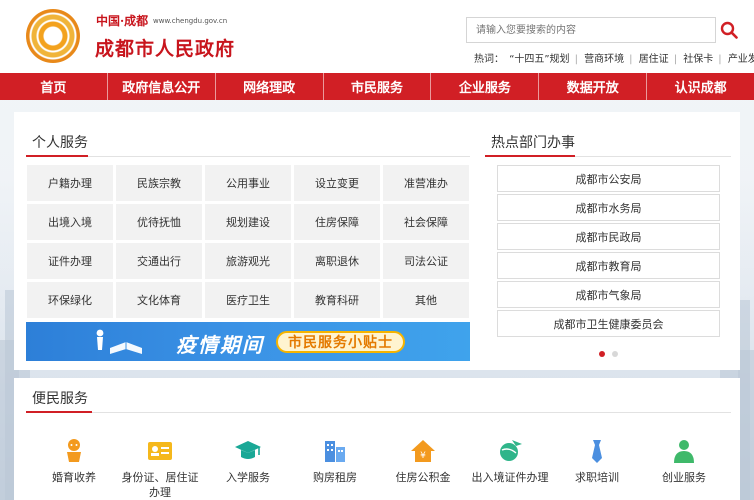 The height and width of the screenshot is (500, 754). What do you see at coordinates (159, 222) in the screenshot?
I see `service-cell: 优待抚恤` at bounding box center [159, 222].